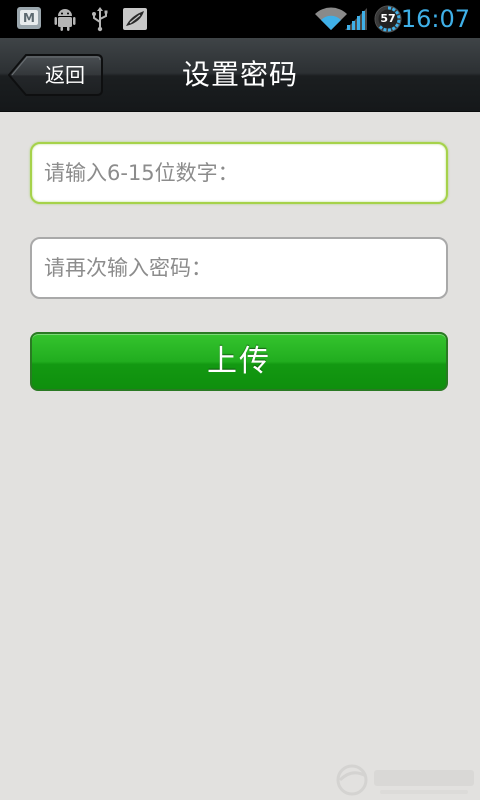 The image size is (480, 800). What do you see at coordinates (356, 19) in the screenshot?
I see `signal-icon` at bounding box center [356, 19].